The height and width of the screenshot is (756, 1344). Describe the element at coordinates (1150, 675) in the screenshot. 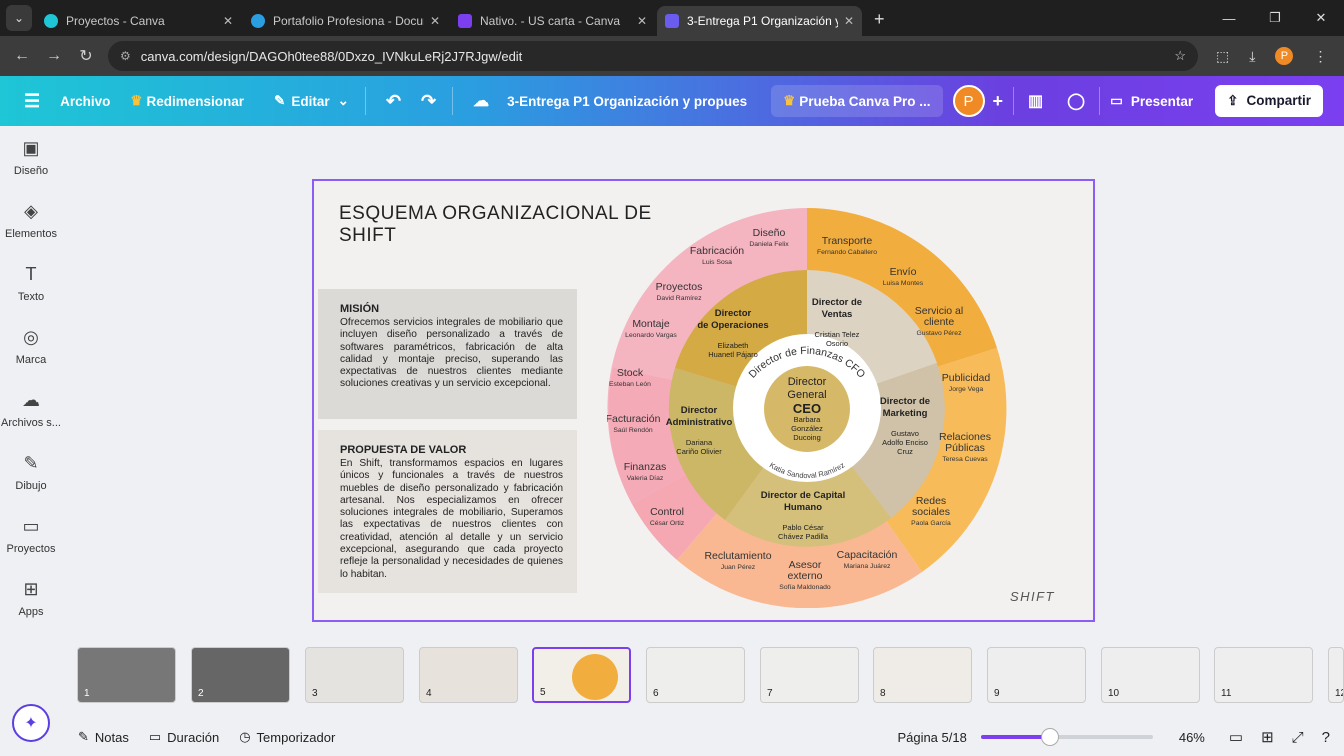

I see `thumbnail-page-10: 10` at that location.